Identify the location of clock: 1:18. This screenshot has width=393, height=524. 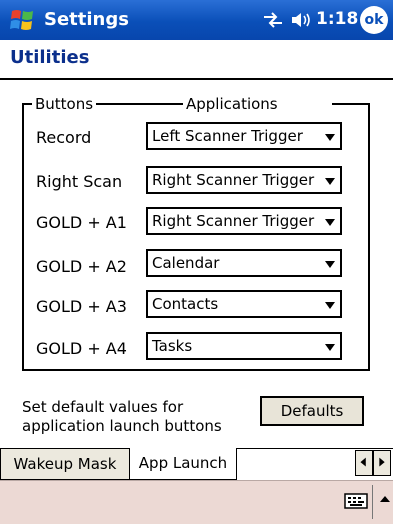
(337, 19).